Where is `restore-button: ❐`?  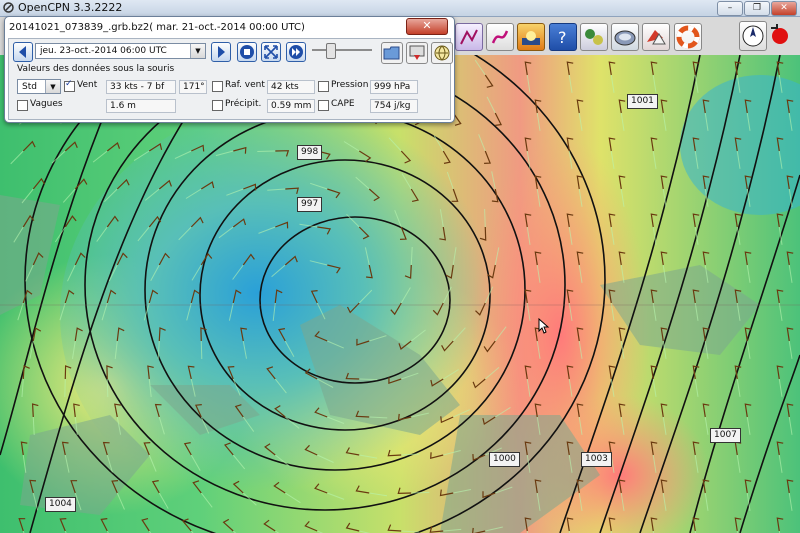 restore-button: ❐ is located at coordinates (757, 8).